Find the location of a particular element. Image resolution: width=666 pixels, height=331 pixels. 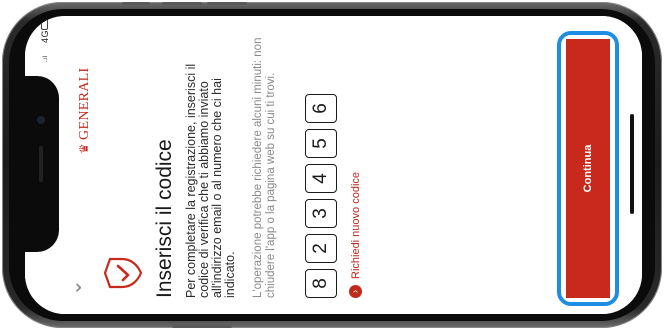

speaker-grille is located at coordinates (41, 164).